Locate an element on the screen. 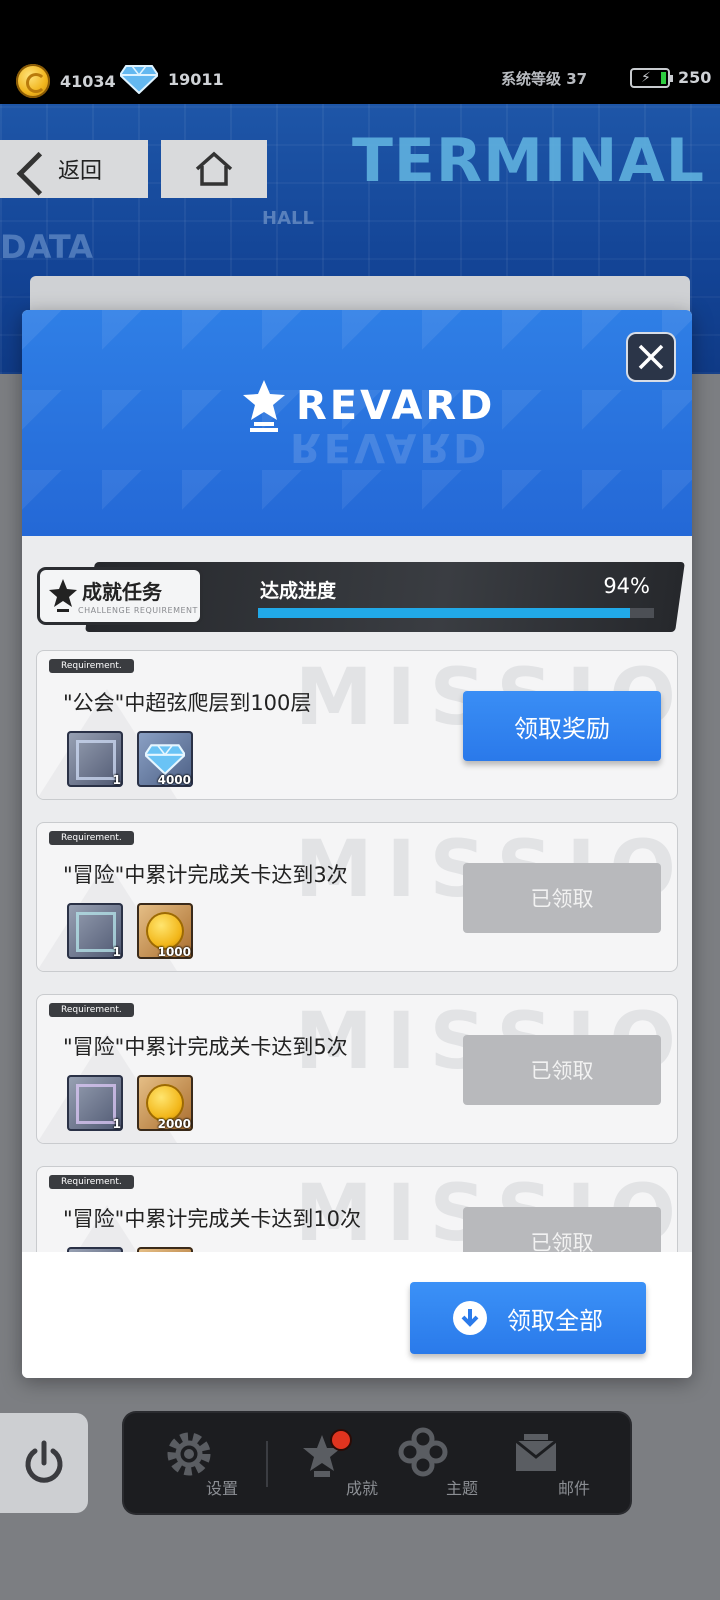 The image size is (720, 1600). nav-divider is located at coordinates (267, 1464).